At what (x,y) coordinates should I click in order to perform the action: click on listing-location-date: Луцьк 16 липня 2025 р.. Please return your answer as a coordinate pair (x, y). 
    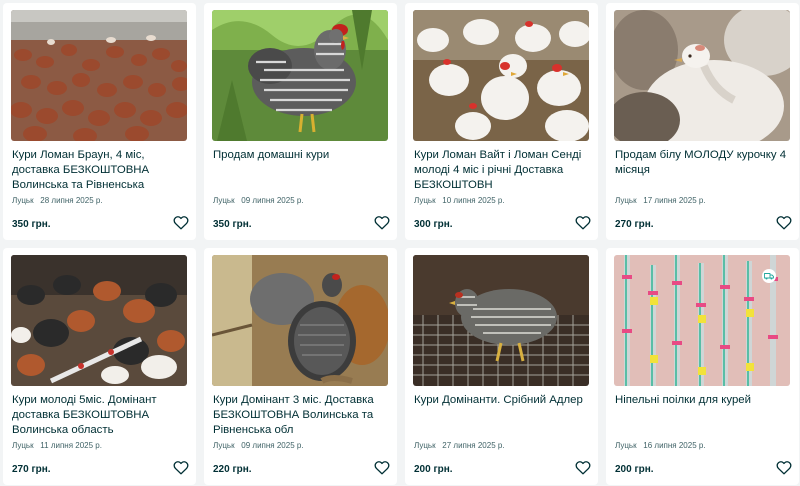
    Looking at the image, I should click on (660, 445).